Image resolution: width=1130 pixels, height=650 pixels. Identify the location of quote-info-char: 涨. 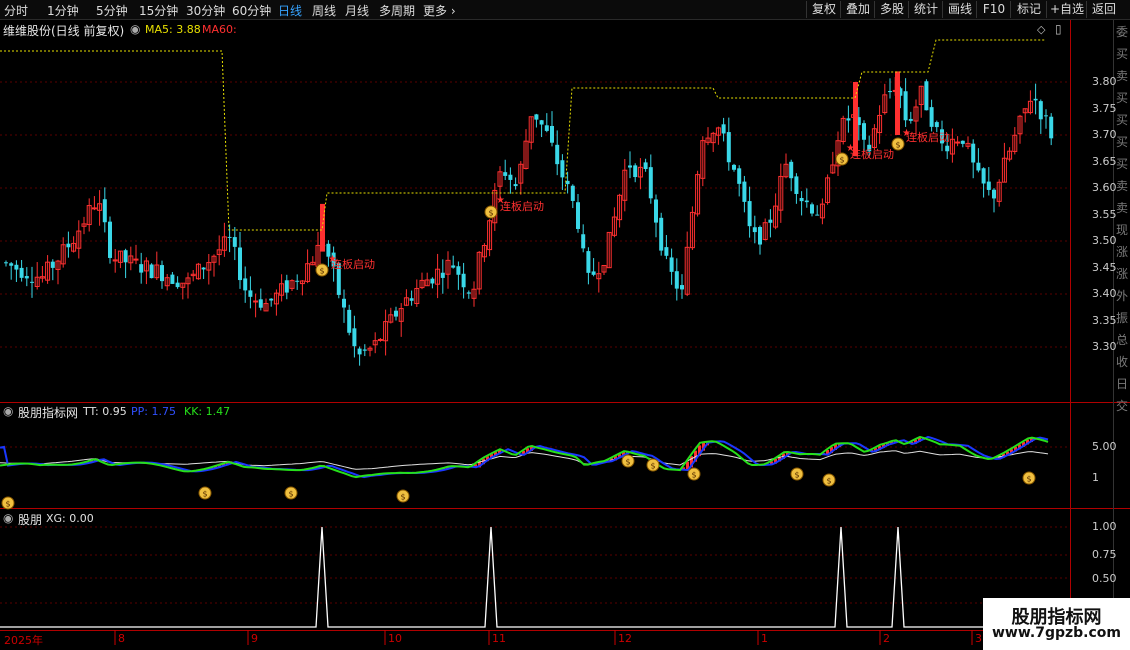
(1122, 274).